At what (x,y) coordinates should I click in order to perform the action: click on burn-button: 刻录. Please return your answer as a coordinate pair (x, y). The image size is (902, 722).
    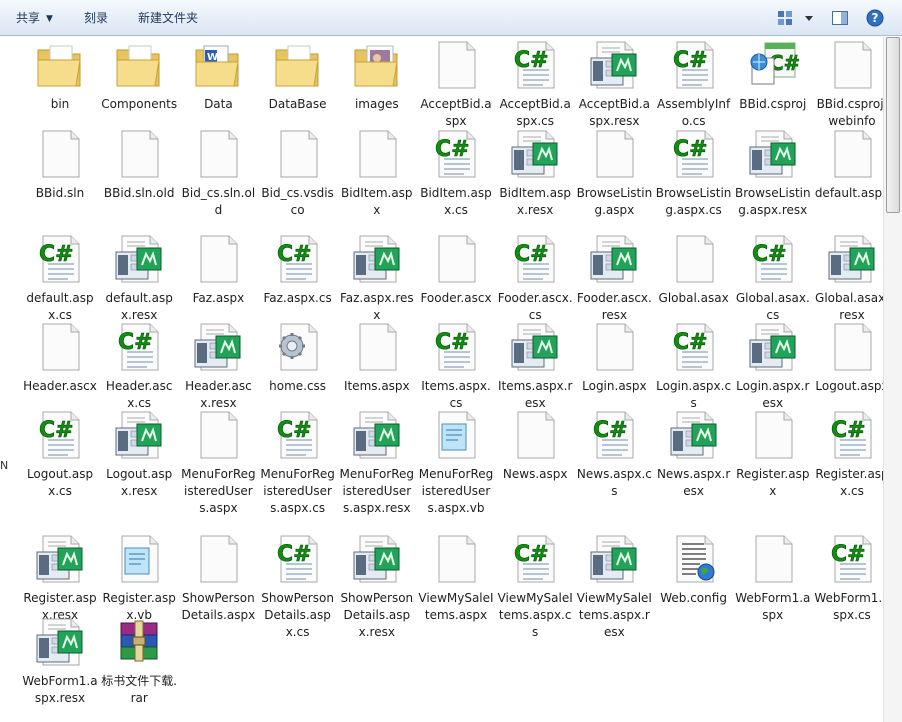
    Looking at the image, I should click on (96, 18).